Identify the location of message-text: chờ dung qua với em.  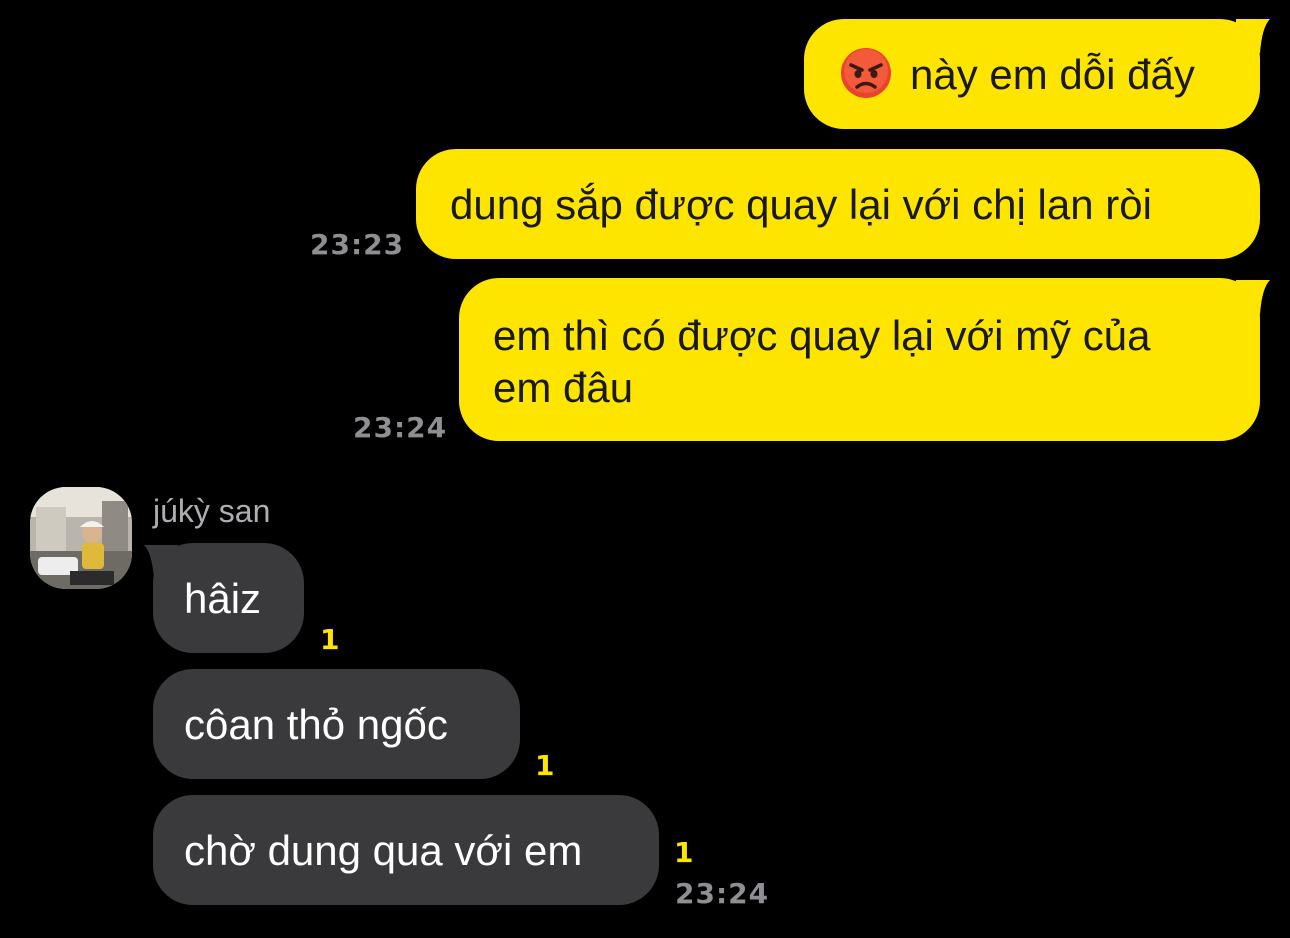
(383, 850).